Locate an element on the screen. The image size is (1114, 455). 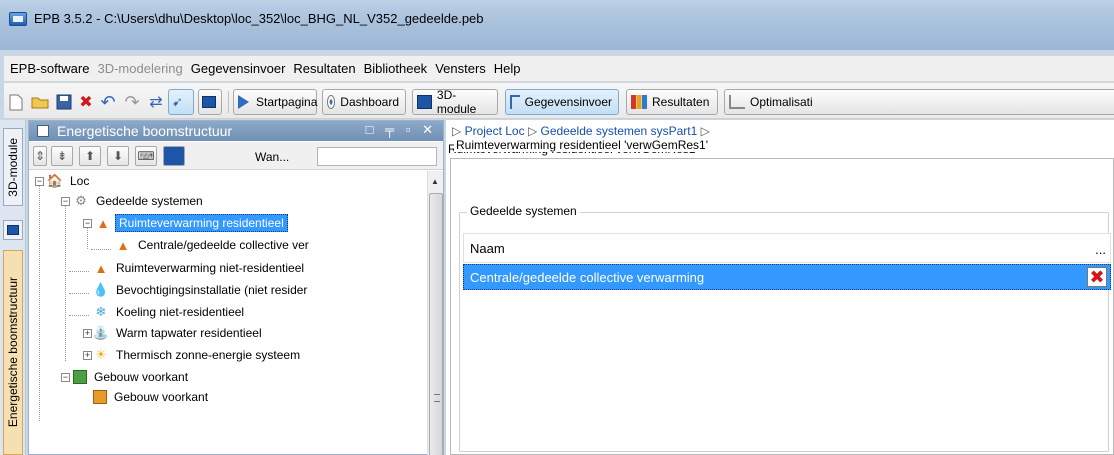
optimalisatie-label: Optimalisati is located at coordinates (781, 102).